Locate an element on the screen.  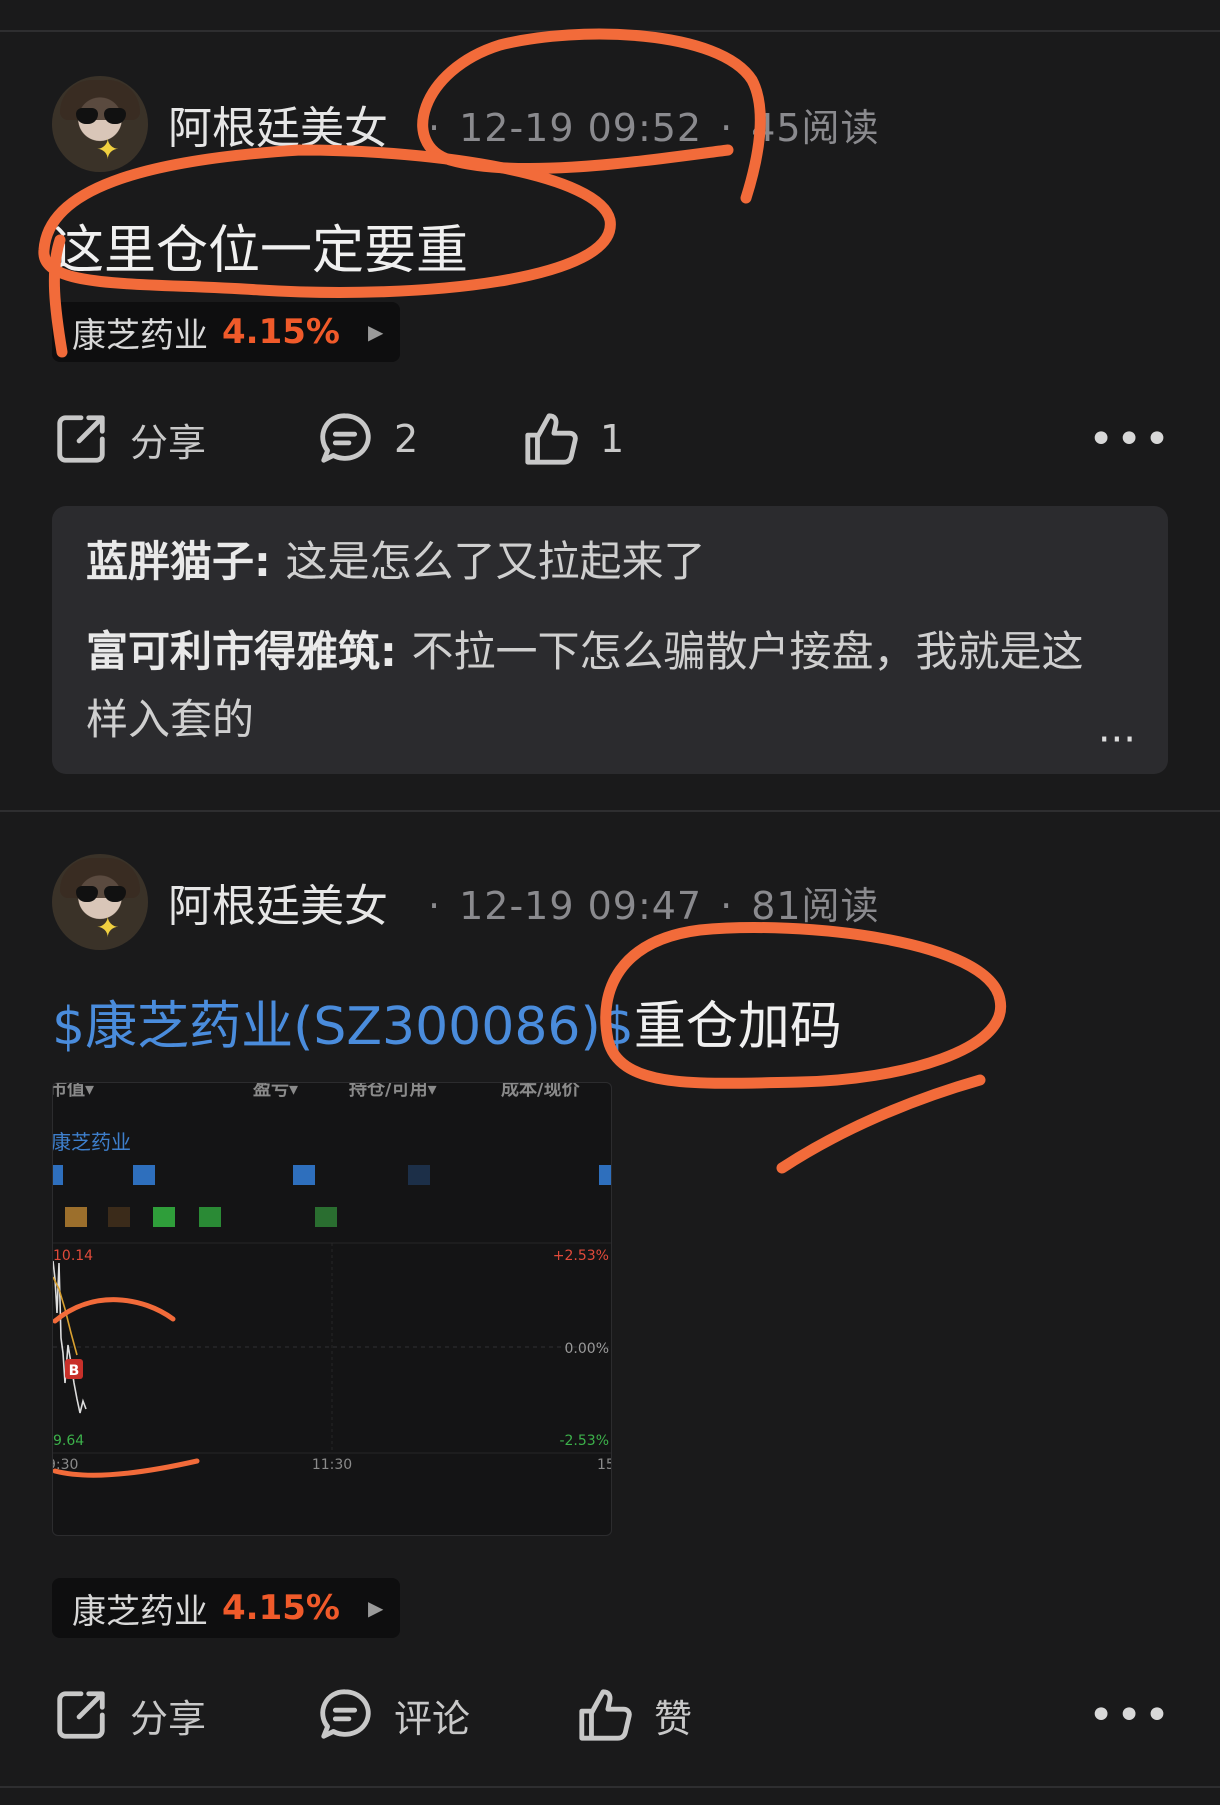
comment-button: 评论 is located at coordinates (393, 1715).